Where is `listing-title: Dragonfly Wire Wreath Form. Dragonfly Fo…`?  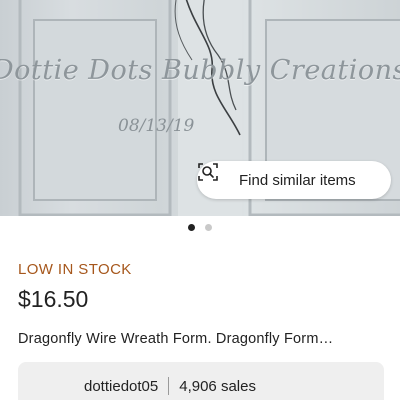
listing-title: Dragonfly Wire Wreath Form. Dragonfly Fo… is located at coordinates (201, 339).